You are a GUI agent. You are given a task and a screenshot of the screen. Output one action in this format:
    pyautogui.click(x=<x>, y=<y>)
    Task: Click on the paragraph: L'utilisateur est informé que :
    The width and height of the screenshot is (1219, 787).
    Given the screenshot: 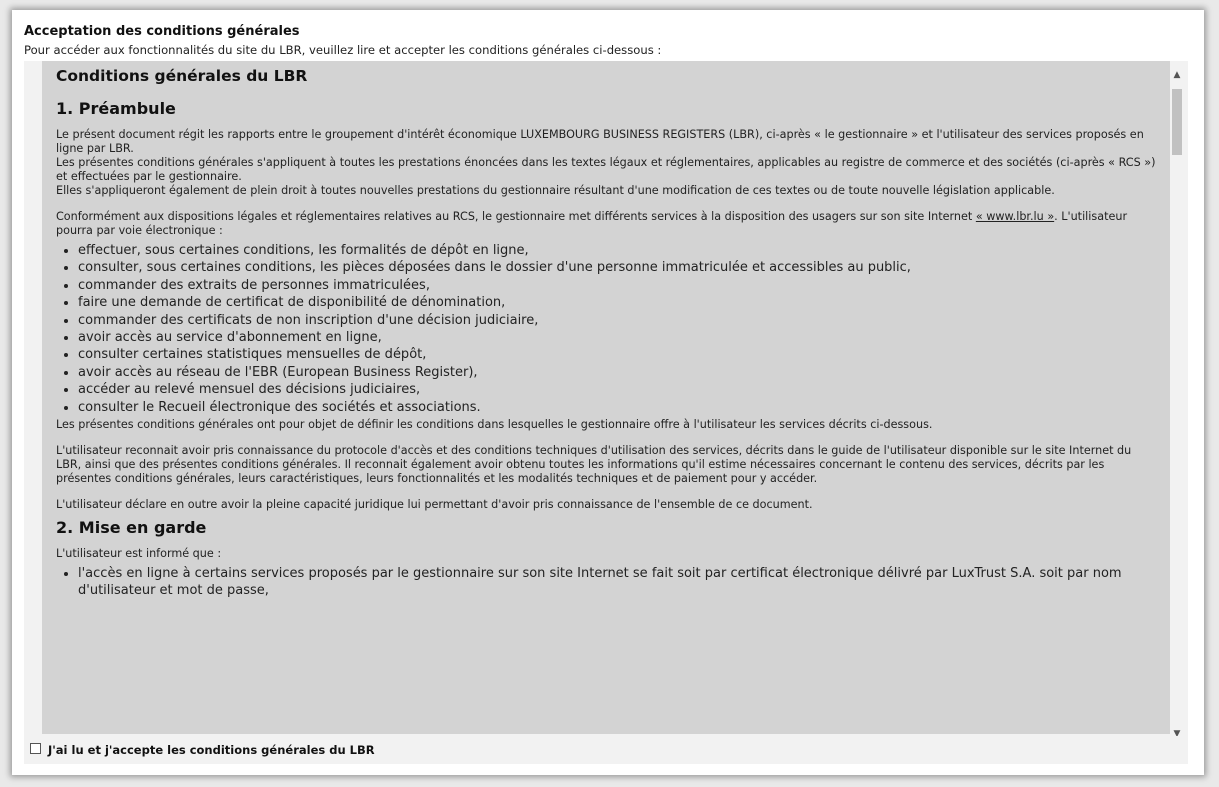 What is the action you would take?
    pyautogui.click(x=139, y=554)
    